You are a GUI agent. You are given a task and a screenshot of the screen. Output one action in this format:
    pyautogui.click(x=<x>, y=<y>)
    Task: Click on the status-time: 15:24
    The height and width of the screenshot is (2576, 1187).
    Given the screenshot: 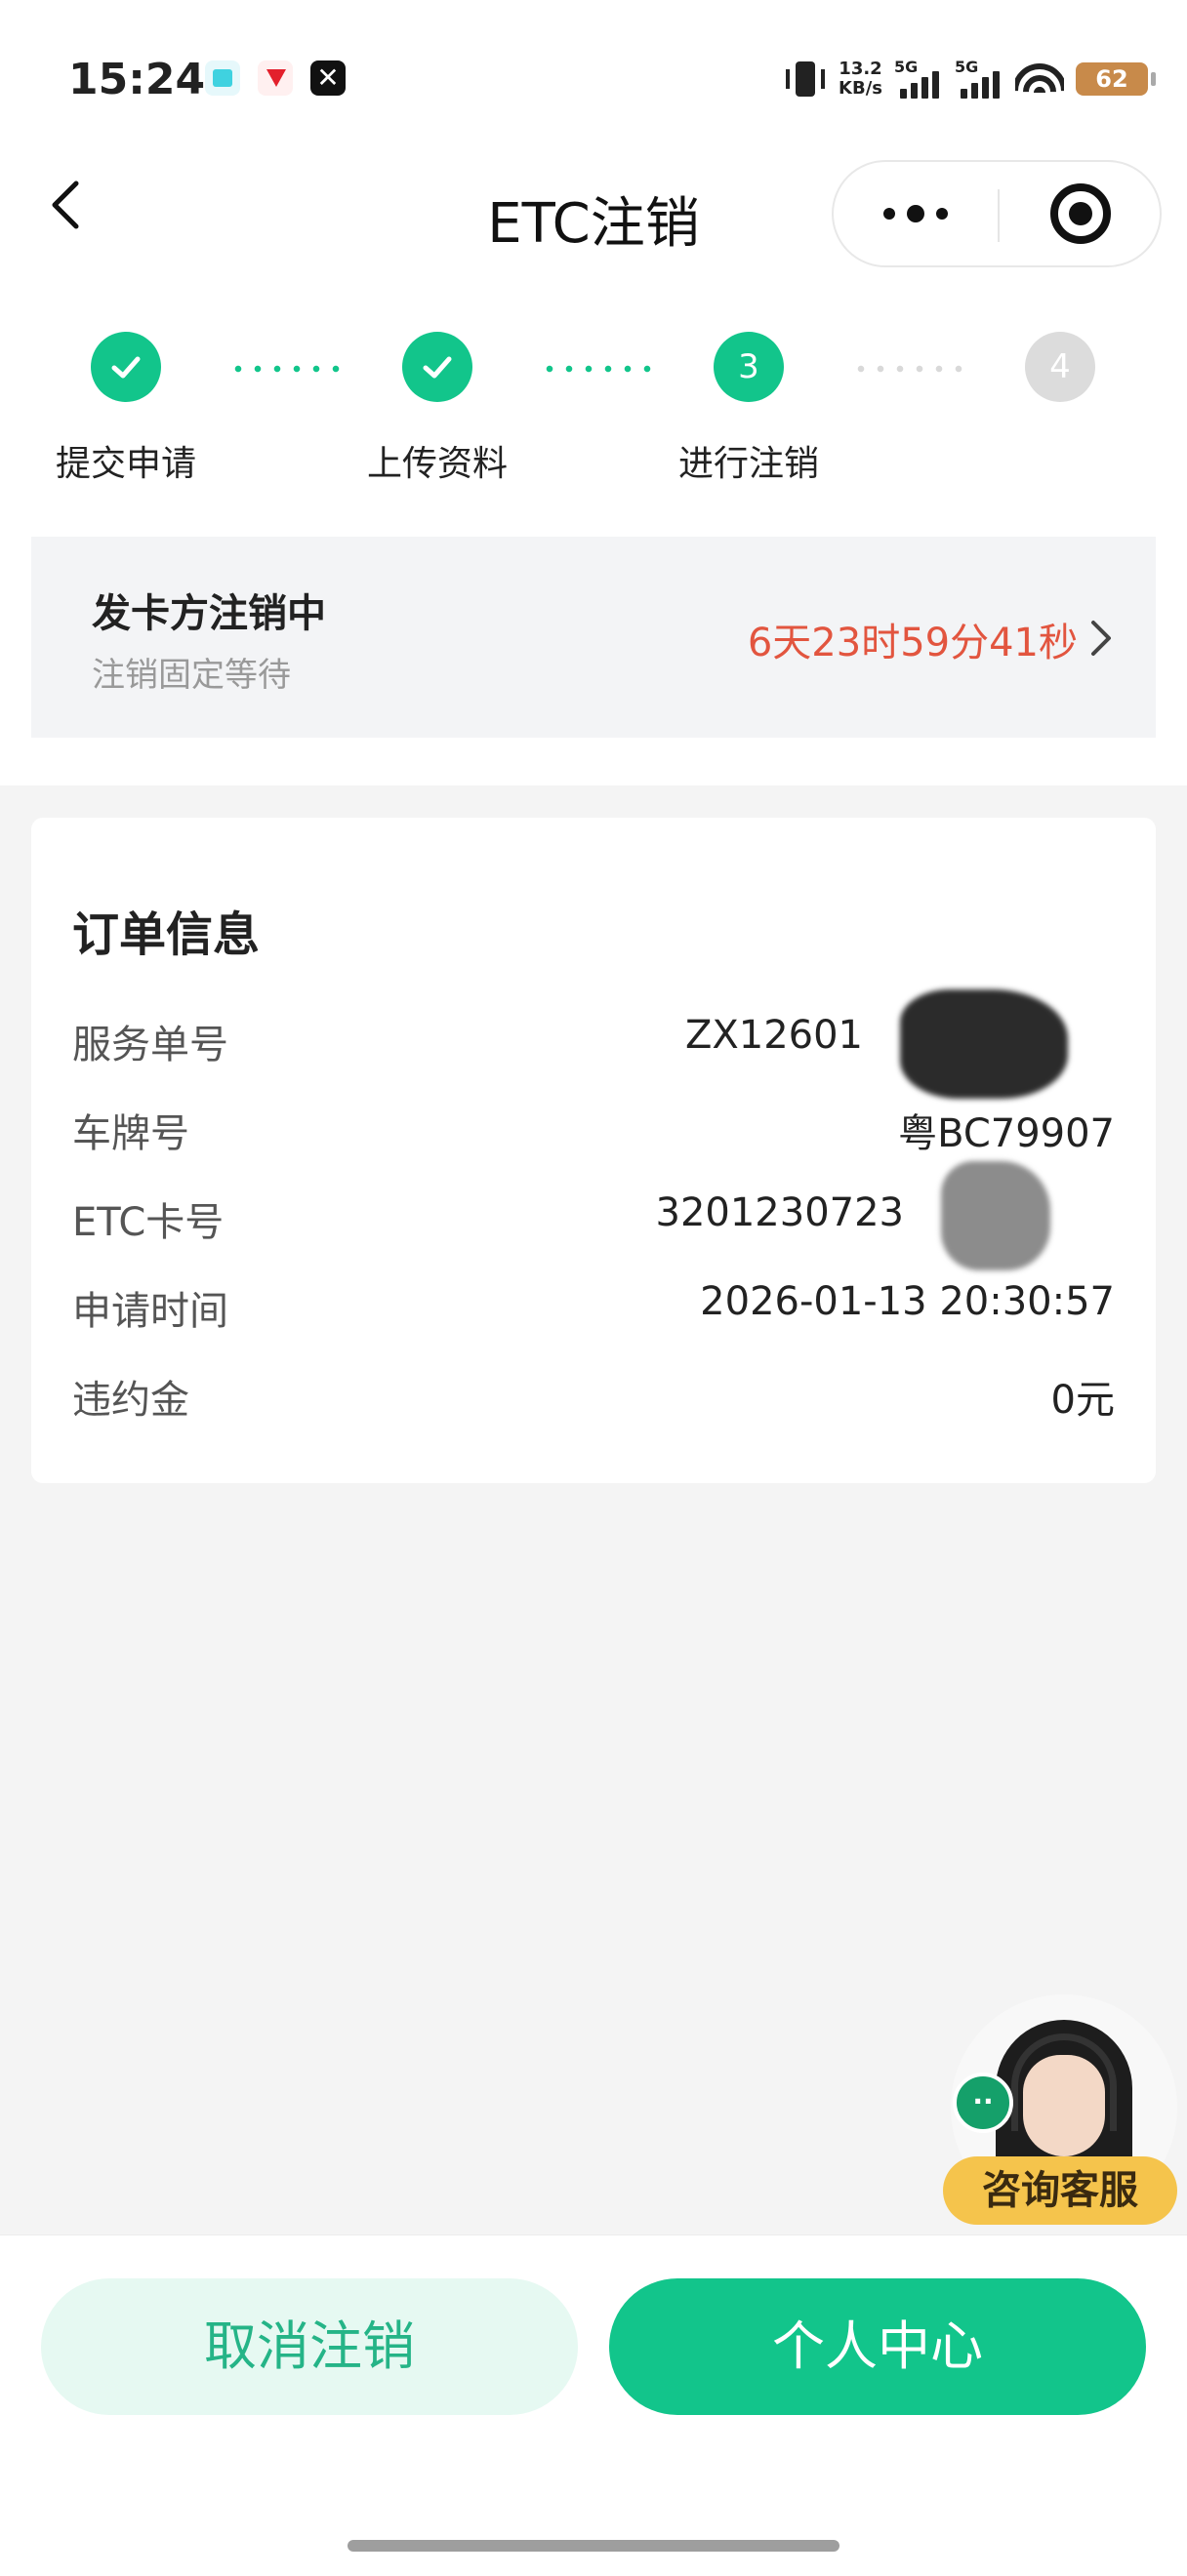 What is the action you would take?
    pyautogui.click(x=137, y=79)
    